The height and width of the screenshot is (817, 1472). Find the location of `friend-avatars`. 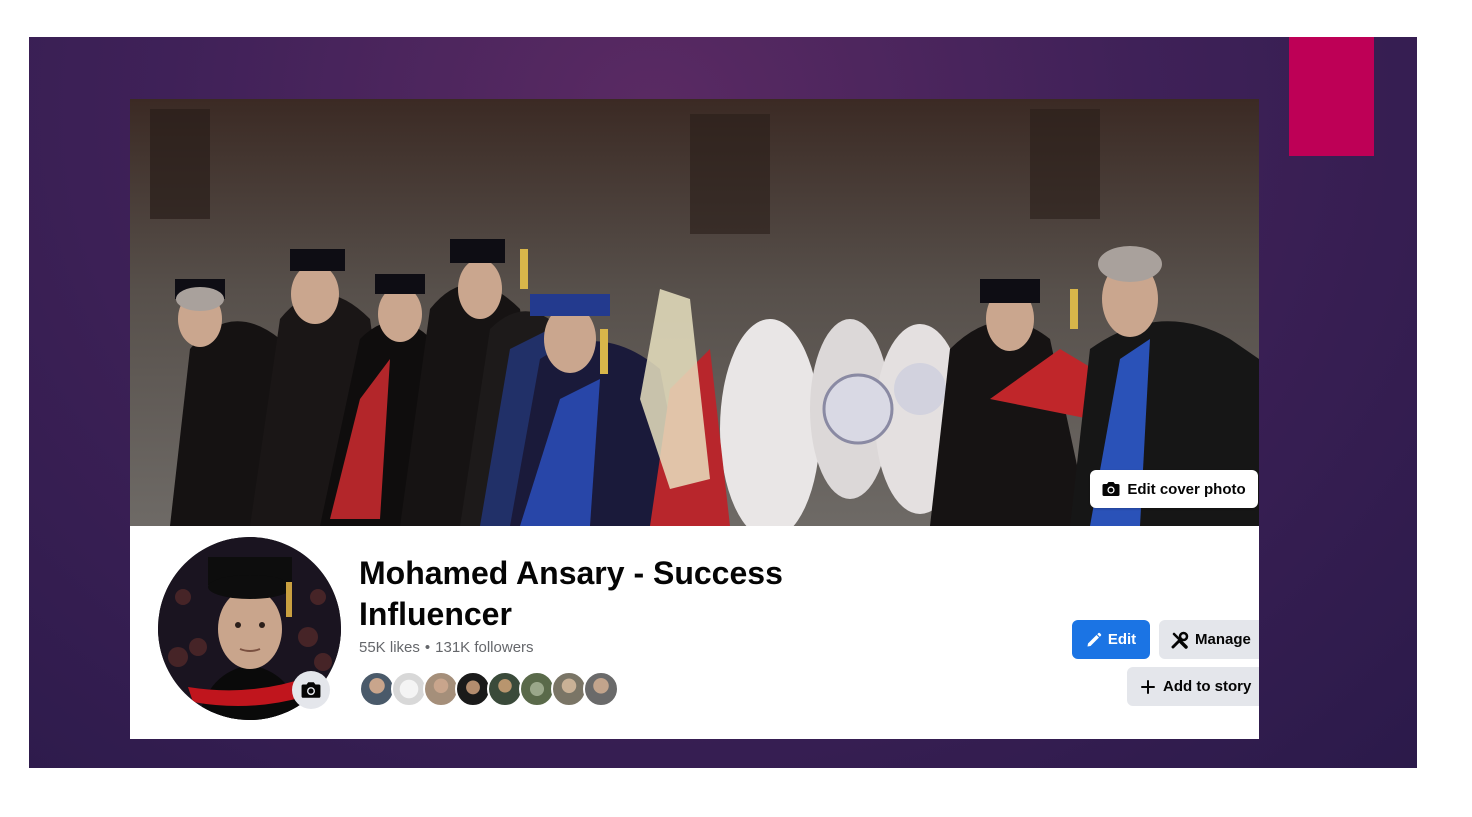

friend-avatars is located at coordinates (489, 689).